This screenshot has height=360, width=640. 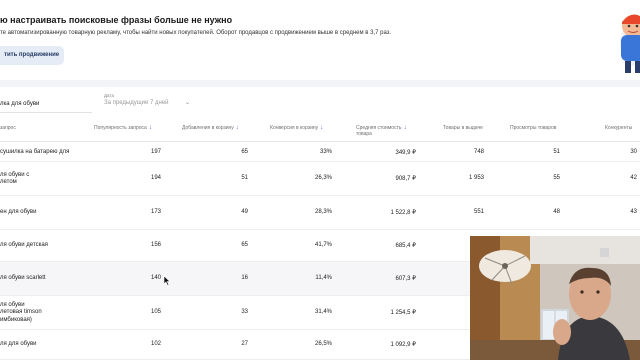 What do you see at coordinates (244, 178) in the screenshot?
I see `cell-add-to-cart: 51` at bounding box center [244, 178].